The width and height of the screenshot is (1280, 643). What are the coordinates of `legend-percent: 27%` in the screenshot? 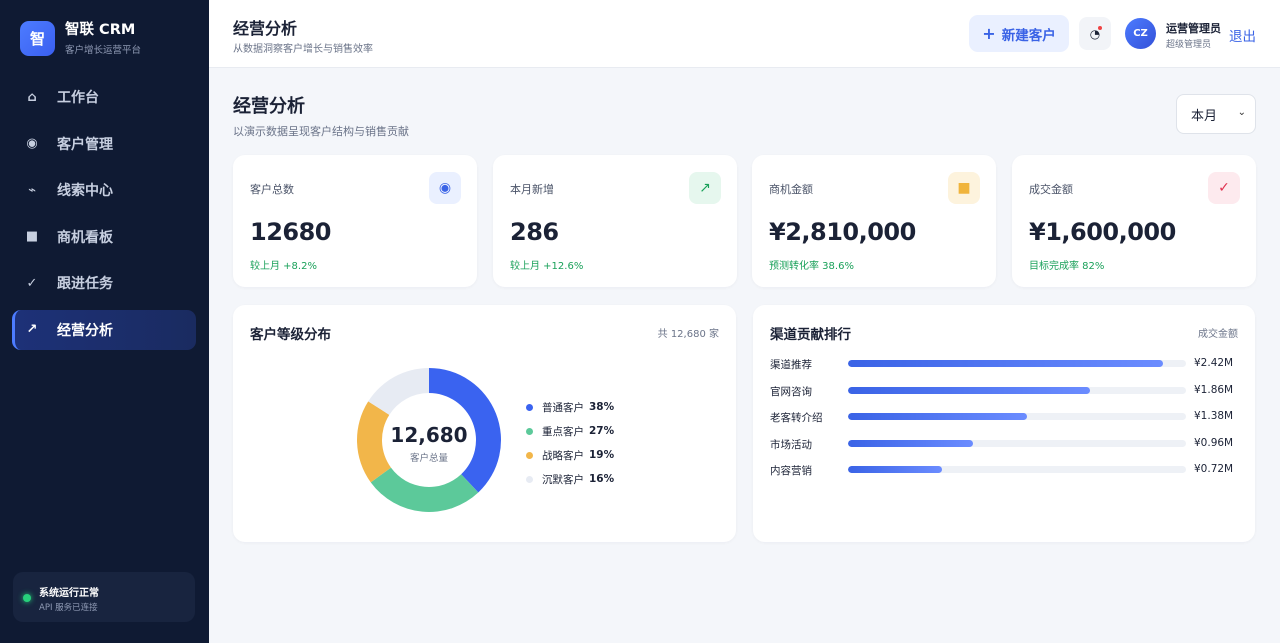 It's located at (602, 431).